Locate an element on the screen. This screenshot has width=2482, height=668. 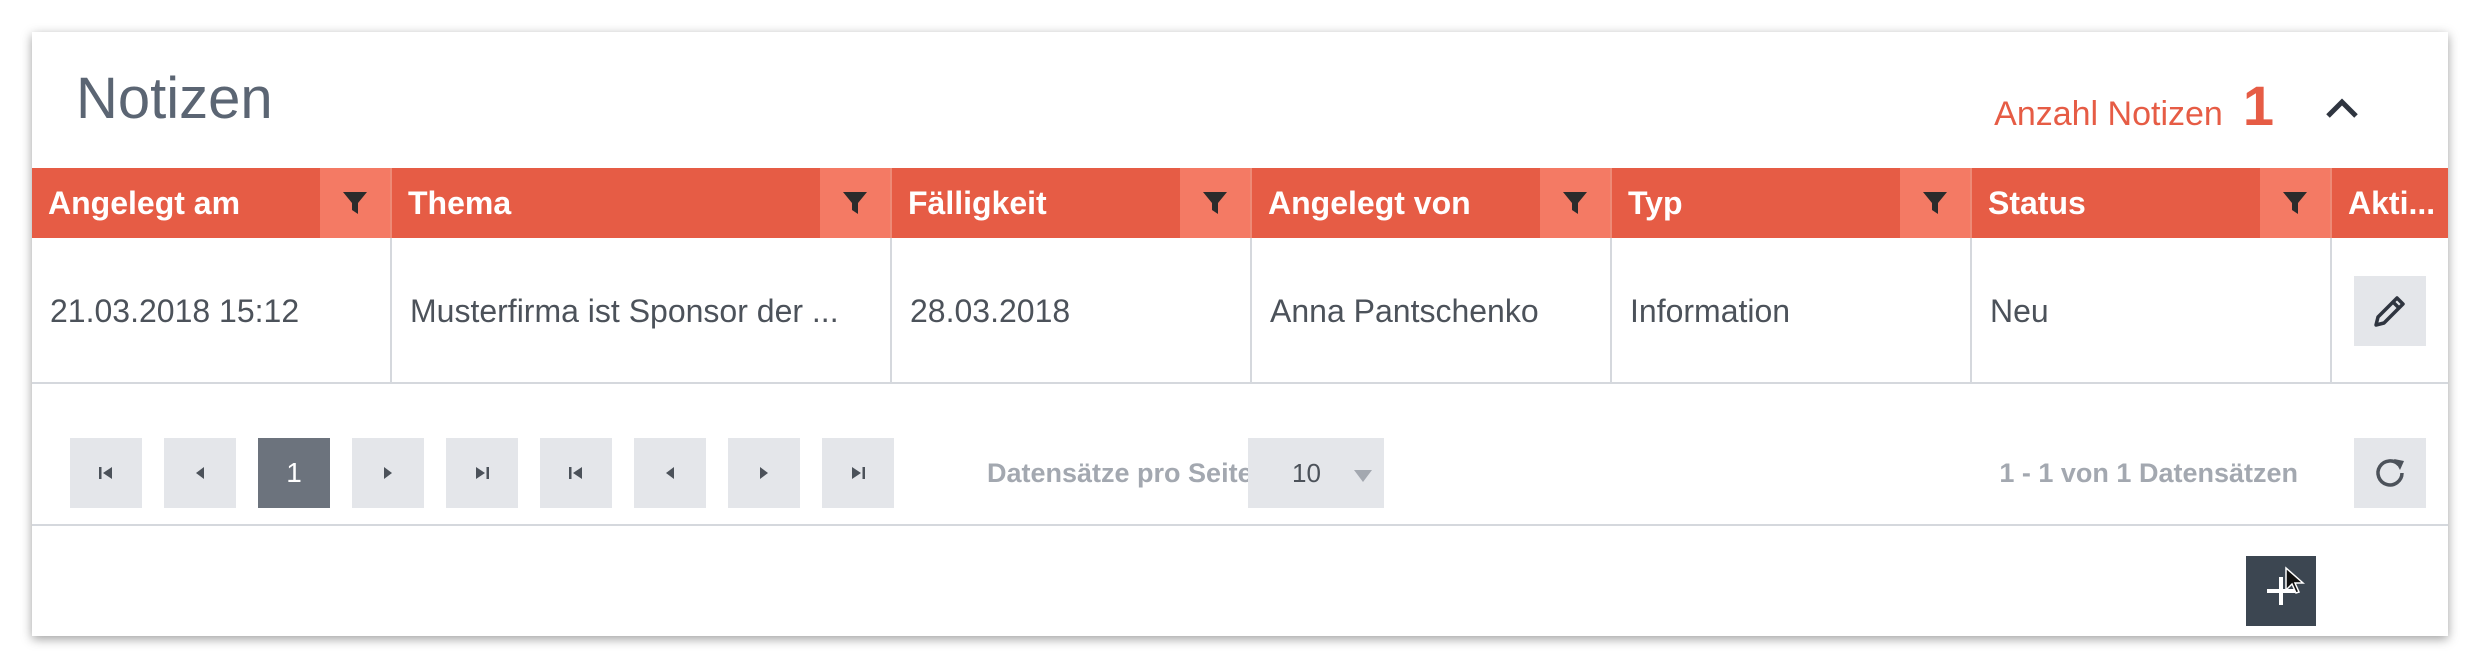
page-size-select: 10 is located at coordinates (1316, 473).